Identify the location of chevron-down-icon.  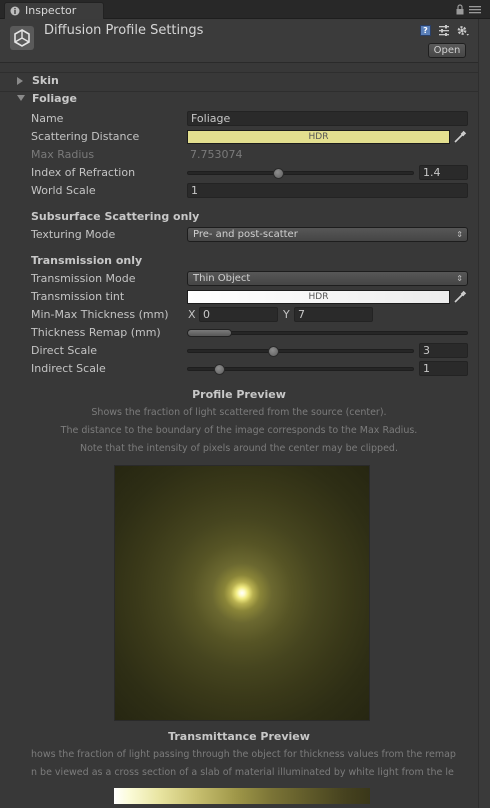
(21, 99).